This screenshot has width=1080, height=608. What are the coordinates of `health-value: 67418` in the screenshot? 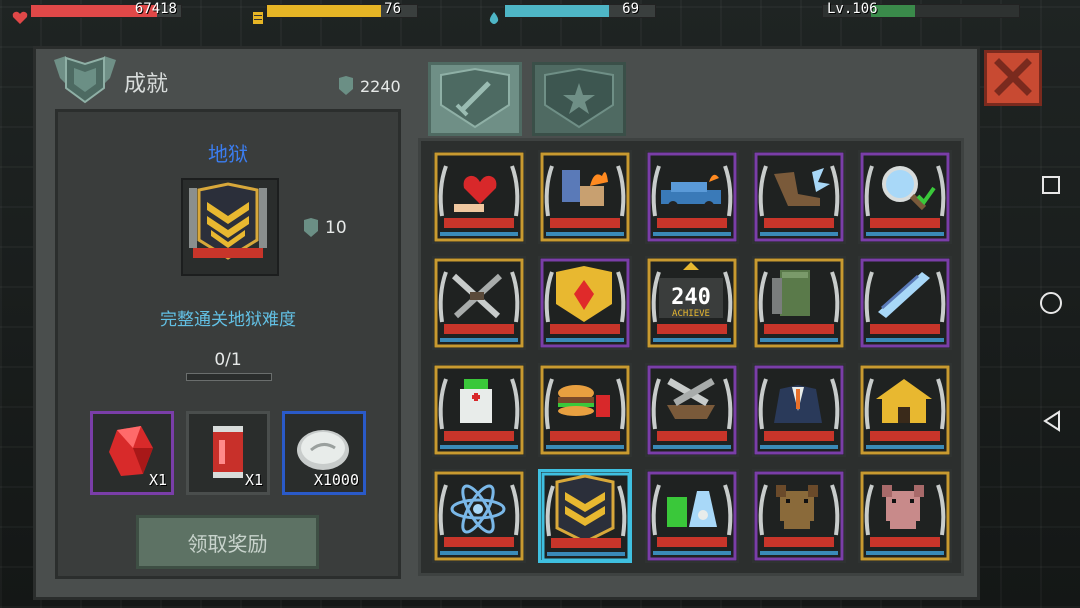 It's located at (155, 9).